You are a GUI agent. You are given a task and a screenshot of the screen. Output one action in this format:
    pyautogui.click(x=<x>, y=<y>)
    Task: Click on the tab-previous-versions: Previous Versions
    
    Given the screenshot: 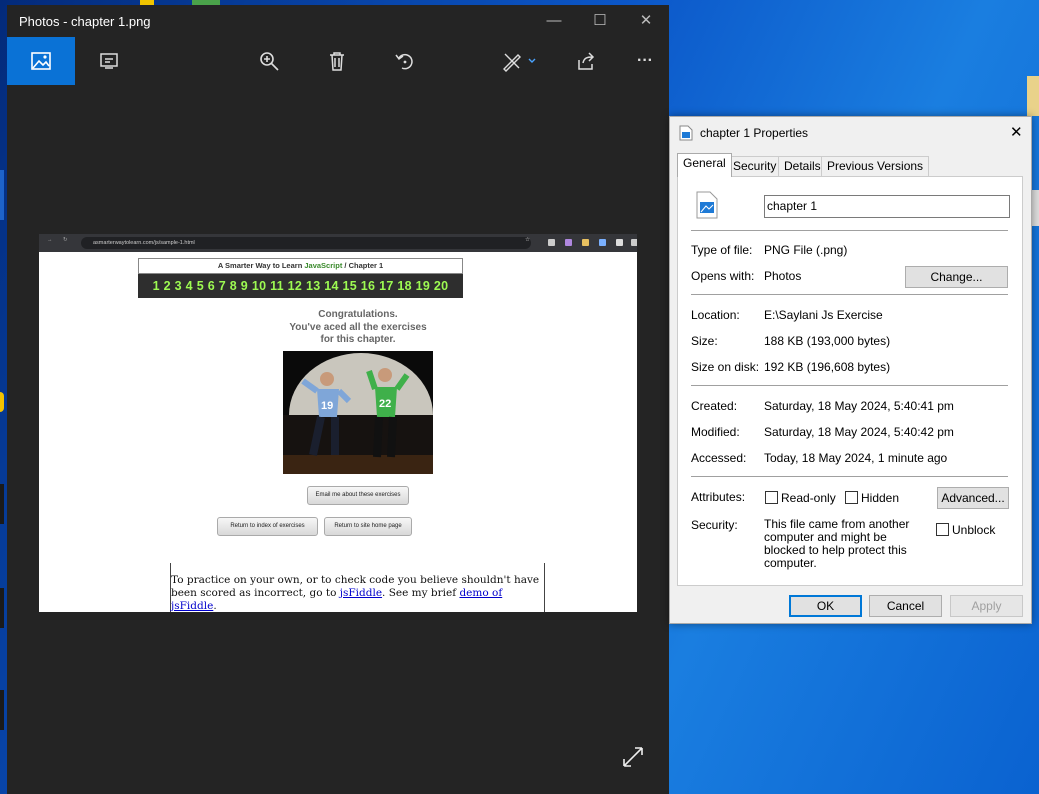 What is the action you would take?
    pyautogui.click(x=875, y=166)
    